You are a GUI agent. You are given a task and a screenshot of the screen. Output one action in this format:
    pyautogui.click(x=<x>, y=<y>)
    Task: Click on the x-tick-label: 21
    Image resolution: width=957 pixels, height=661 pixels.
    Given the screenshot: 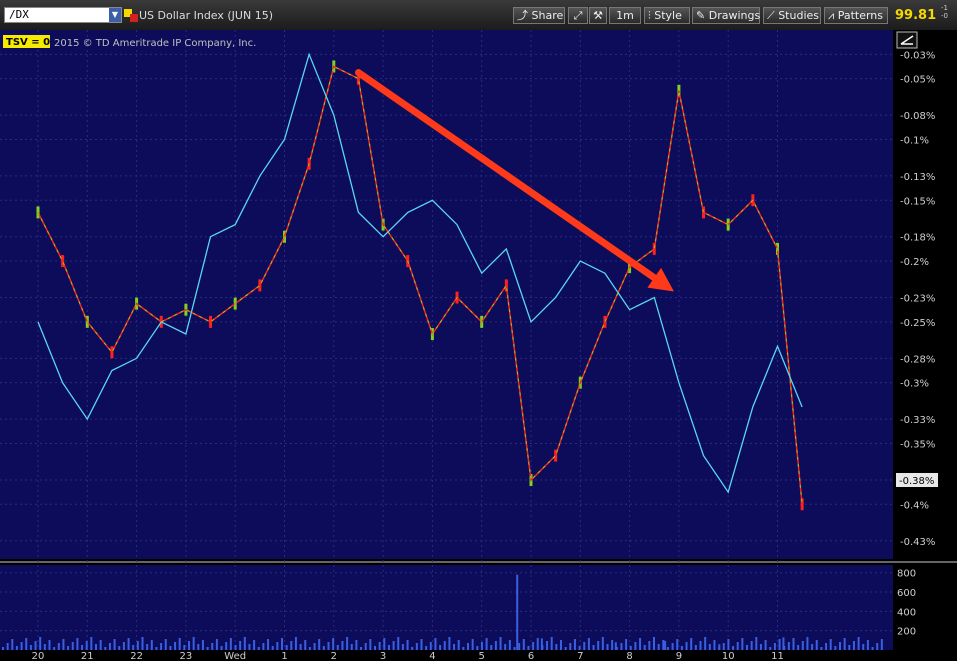 What is the action you would take?
    pyautogui.click(x=87, y=656)
    